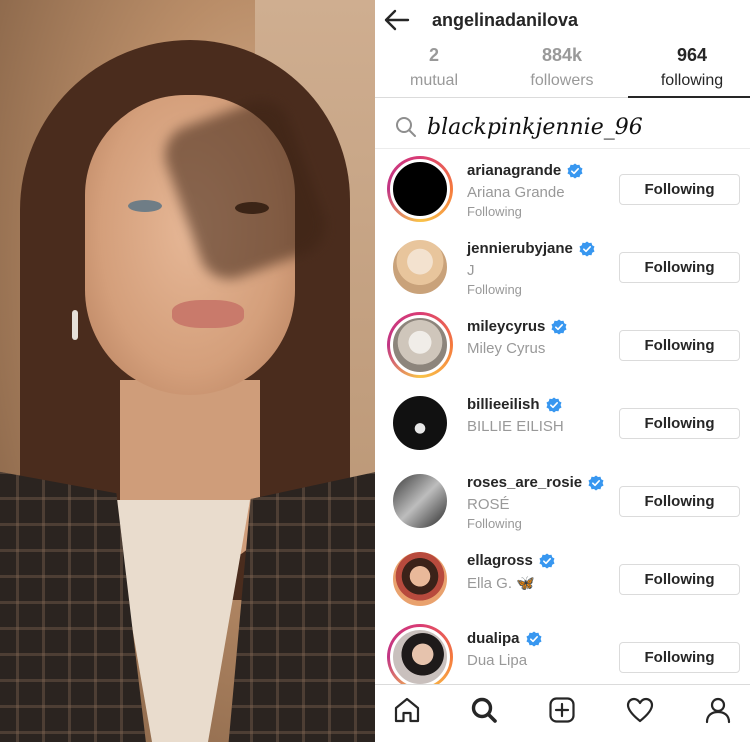  What do you see at coordinates (488, 504) in the screenshot?
I see `user-full-name: ROSÉ` at bounding box center [488, 504].